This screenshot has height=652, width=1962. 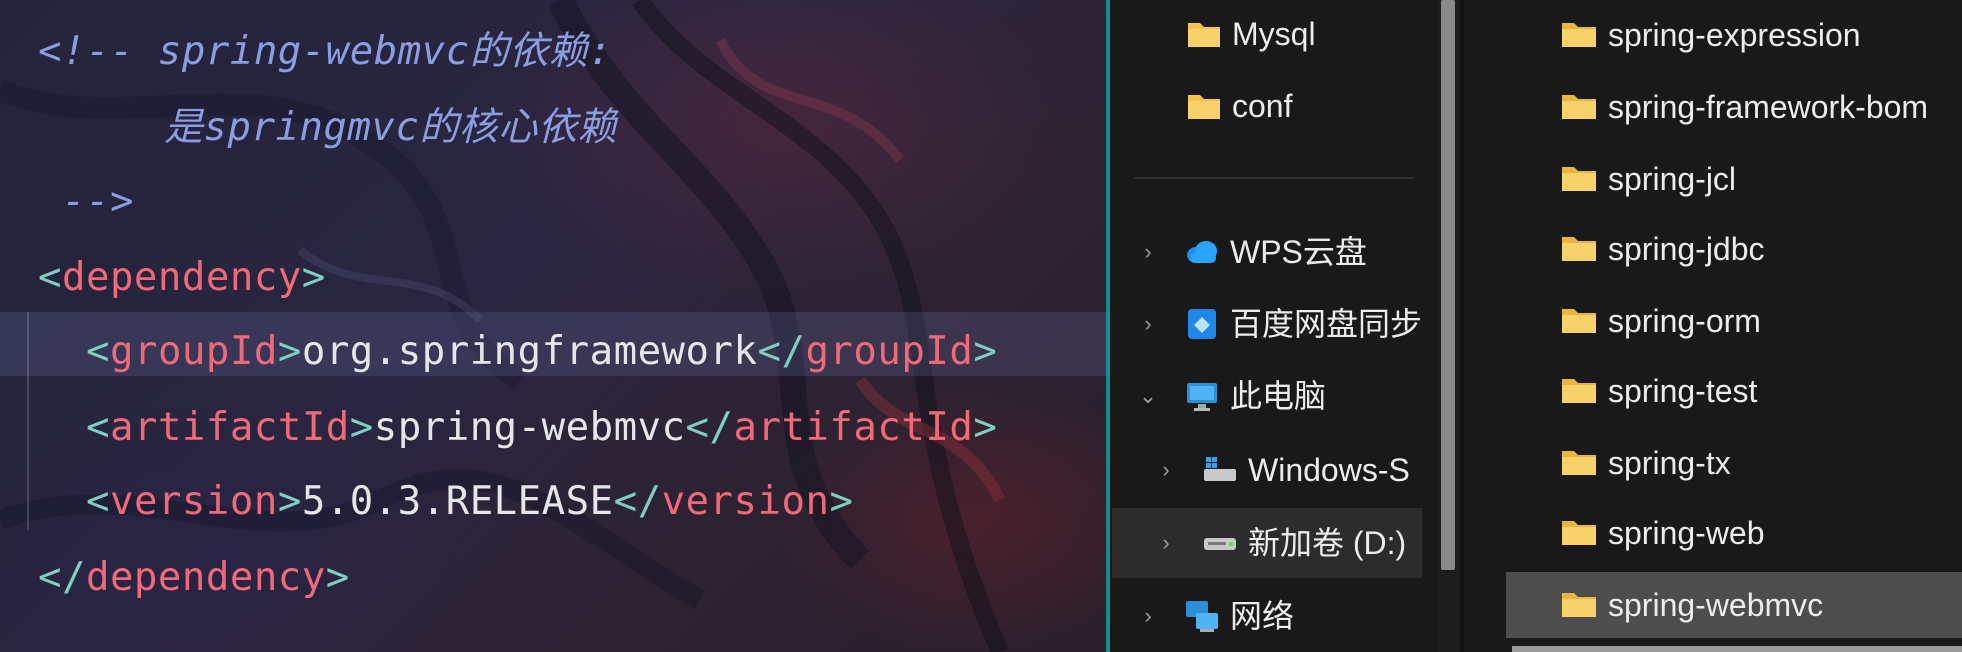 I want to click on network-icon, so click(x=1202, y=616).